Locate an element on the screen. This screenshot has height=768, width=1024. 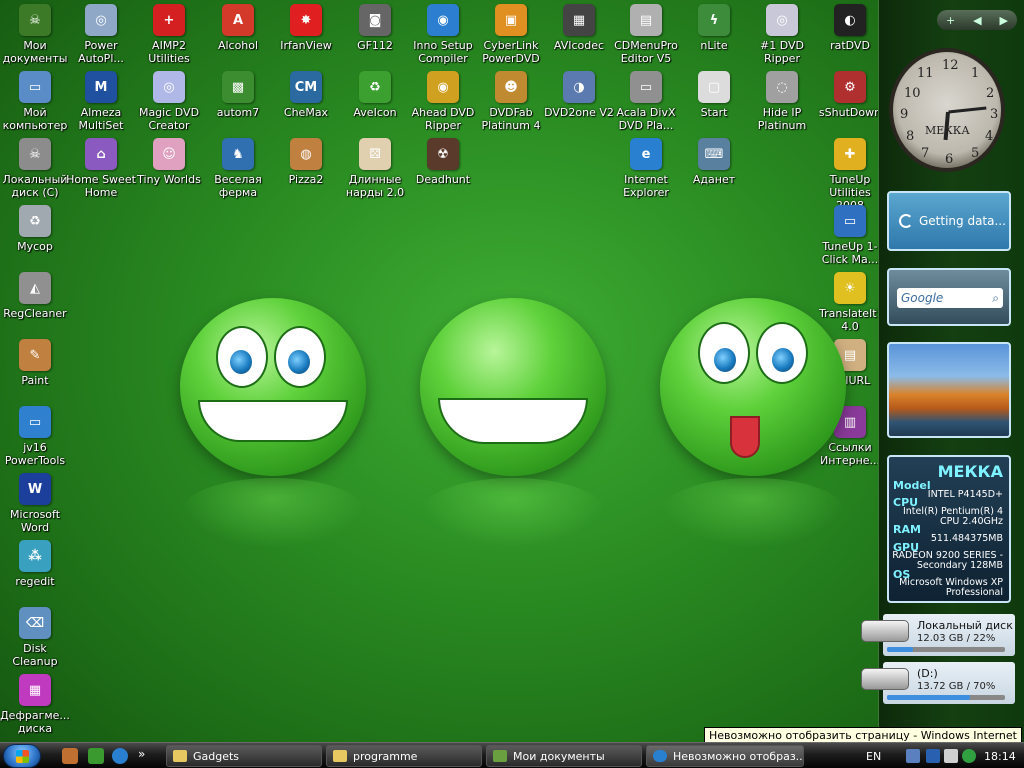
desktop-icon: ▦ Дефрагме... диска is located at coordinates (35, 703).